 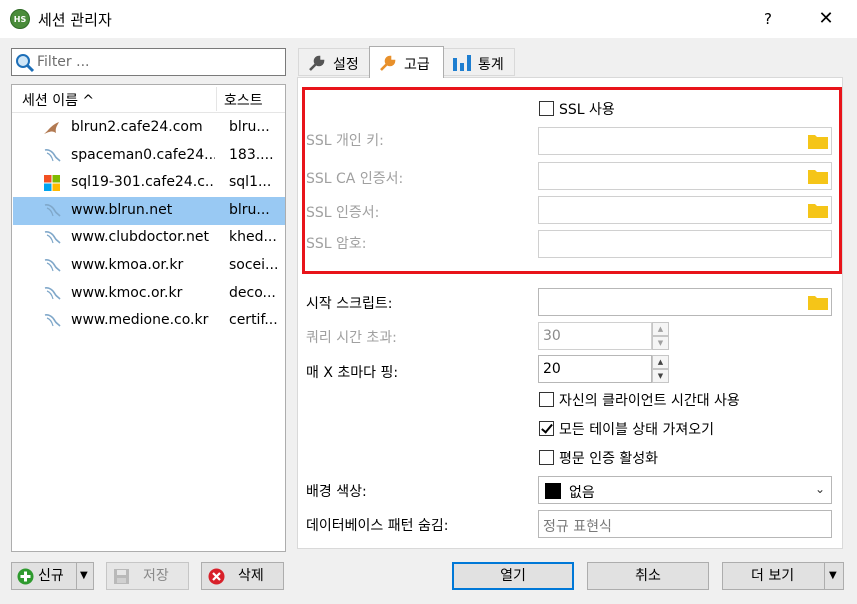 I want to click on query-timeout-value: 30, so click(x=552, y=336).